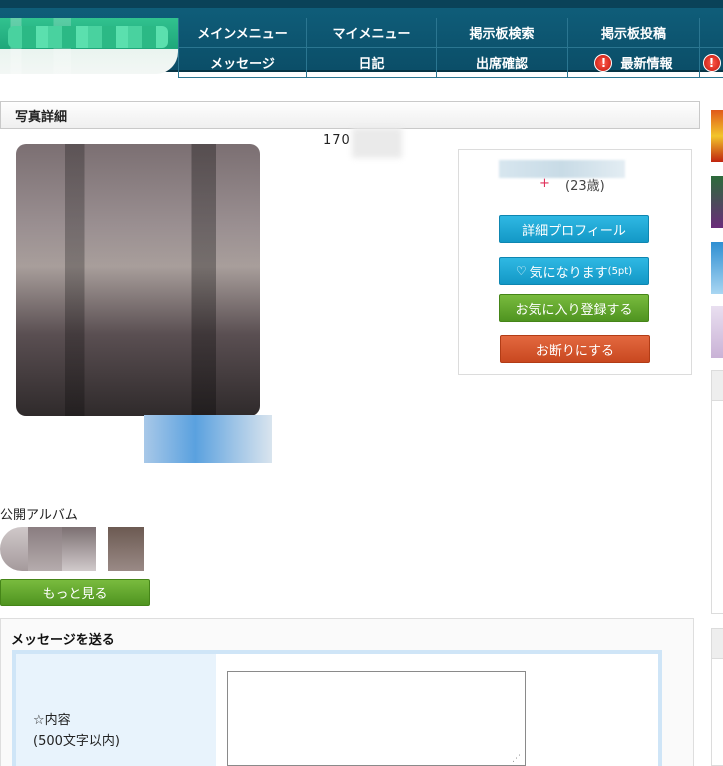 This screenshot has width=723, height=766. What do you see at coordinates (63, 640) in the screenshot?
I see `send-message-title: メッセージを送る` at bounding box center [63, 640].